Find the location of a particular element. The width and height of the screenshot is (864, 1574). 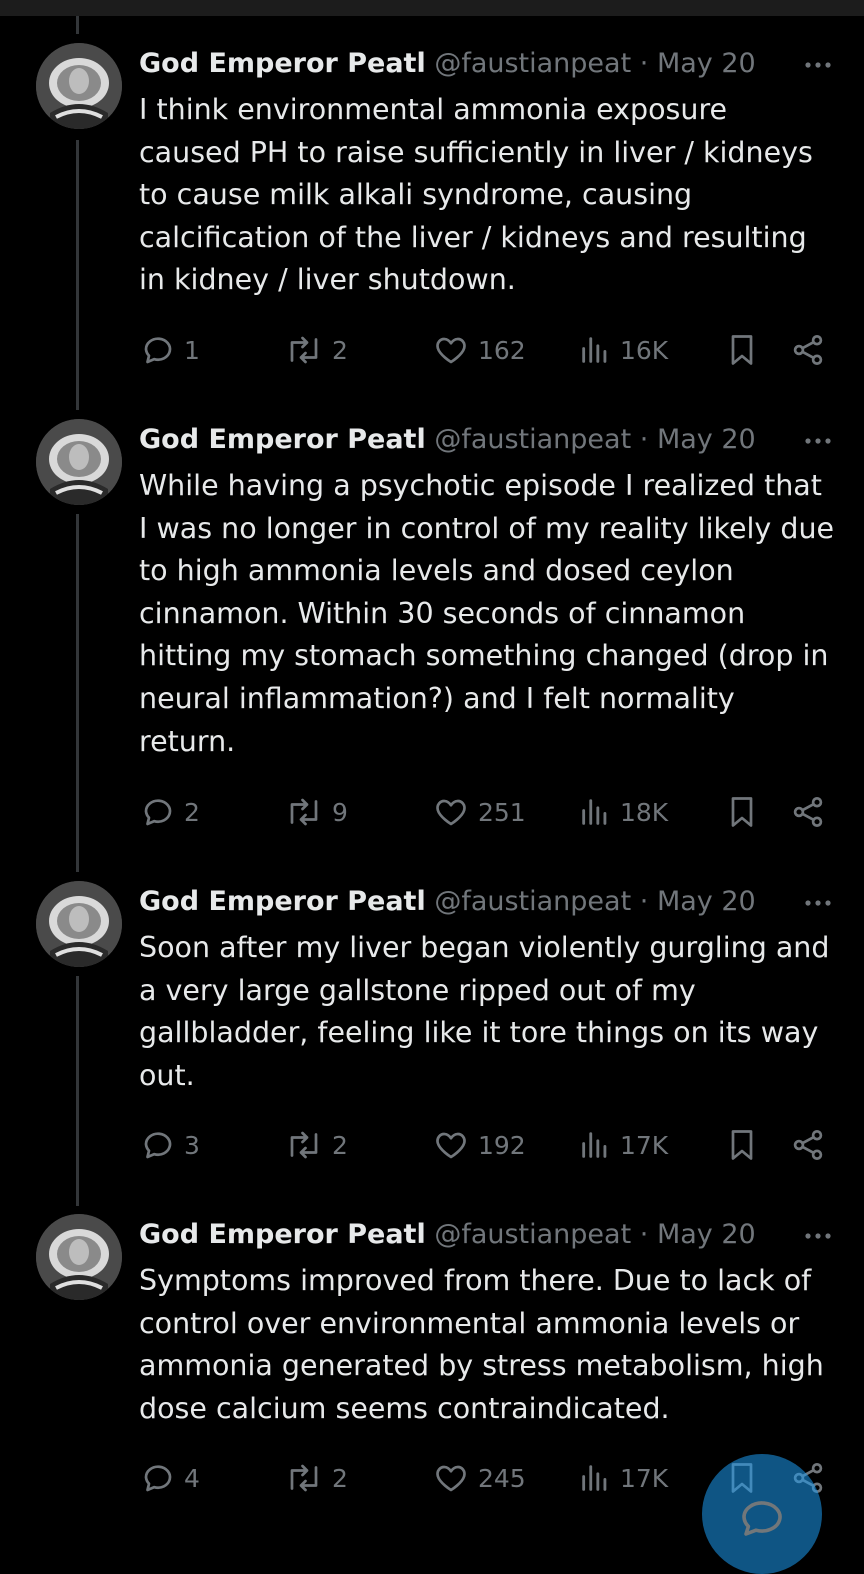

retweet-icon is located at coordinates (304, 1478).